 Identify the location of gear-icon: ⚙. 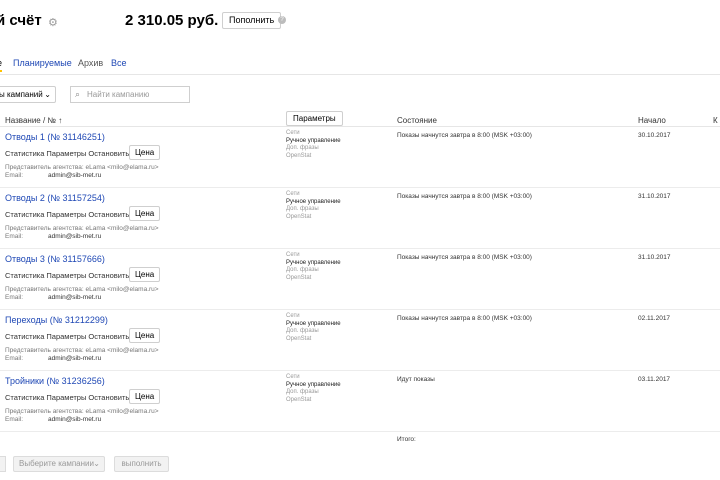
(53, 22).